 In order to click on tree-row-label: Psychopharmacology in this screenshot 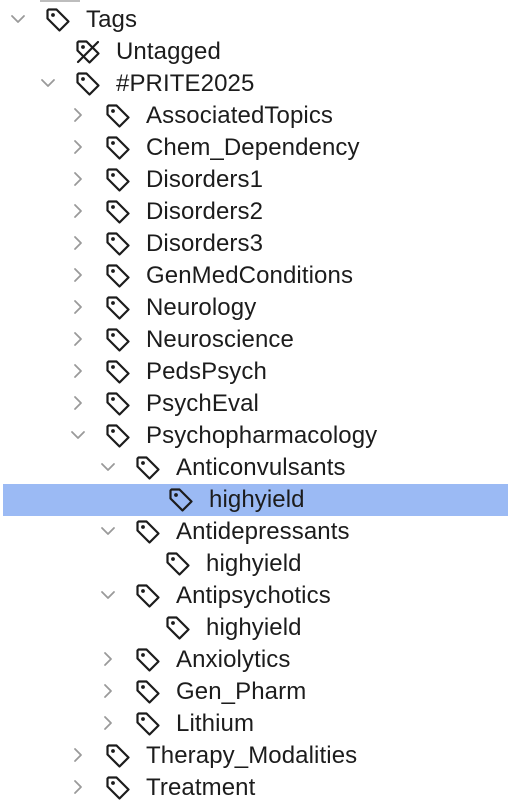, I will do `click(262, 435)`.